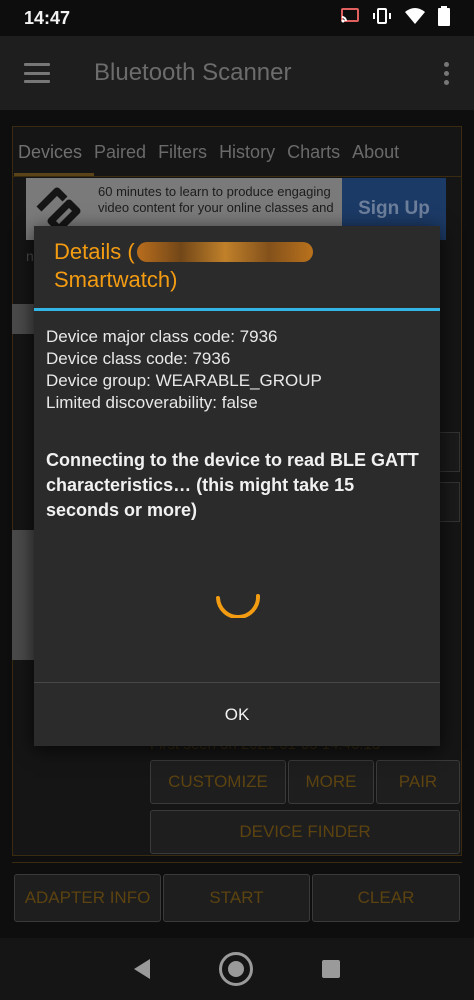 Image resolution: width=474 pixels, height=1000 pixels. I want to click on navigation-bar, so click(237, 969).